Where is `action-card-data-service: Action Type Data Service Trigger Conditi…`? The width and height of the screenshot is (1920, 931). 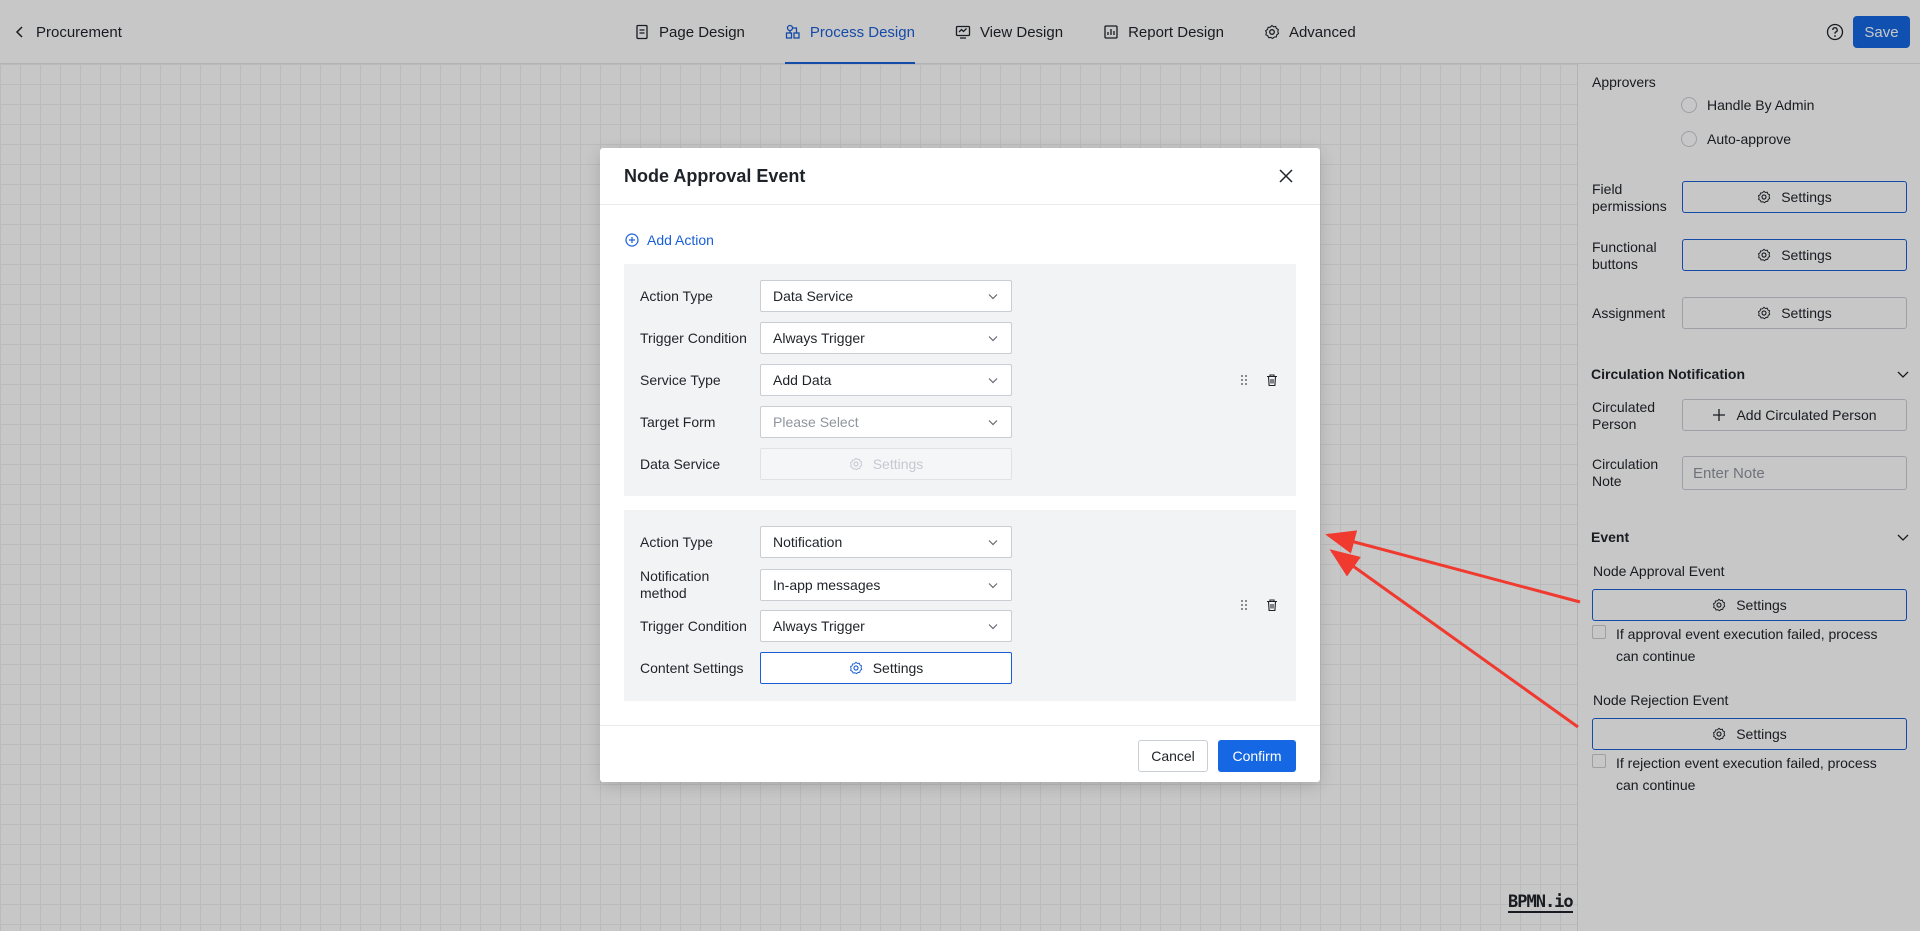 action-card-data-service: Action Type Data Service Trigger Conditi… is located at coordinates (960, 380).